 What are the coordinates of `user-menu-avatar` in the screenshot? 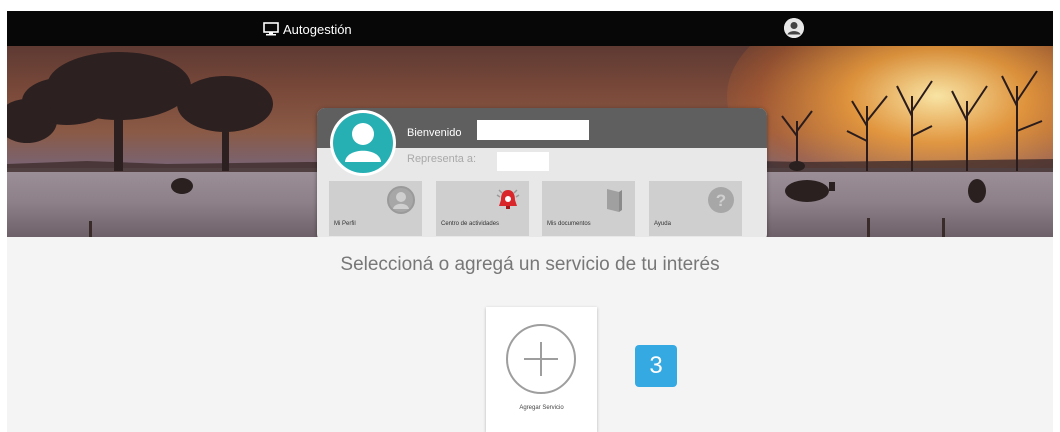 It's located at (794, 28).